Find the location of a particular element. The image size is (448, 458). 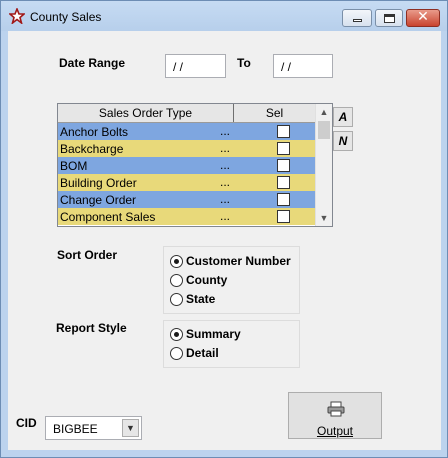

date-to-value: / / is located at coordinates (286, 67).